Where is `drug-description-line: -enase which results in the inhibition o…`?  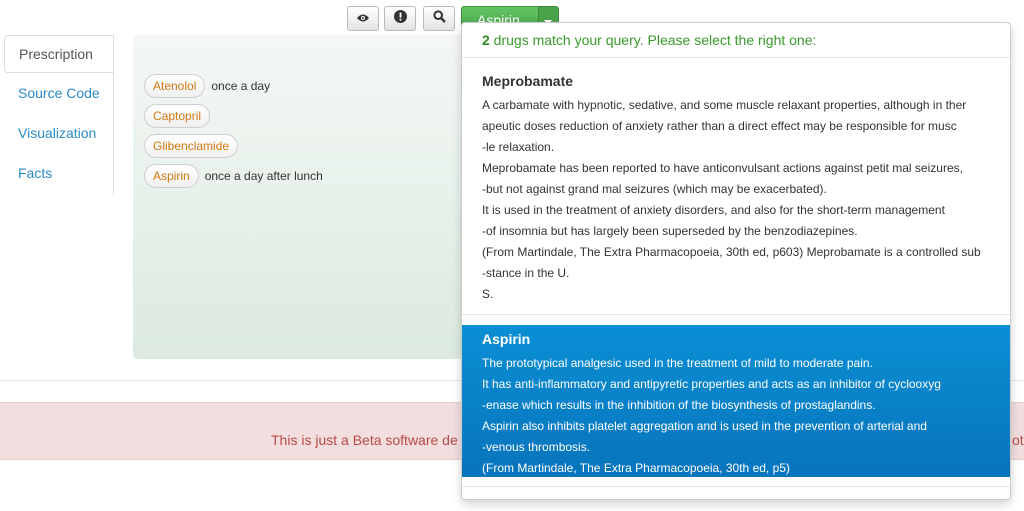 drug-description-line: -enase which results in the inhibition o… is located at coordinates (679, 405).